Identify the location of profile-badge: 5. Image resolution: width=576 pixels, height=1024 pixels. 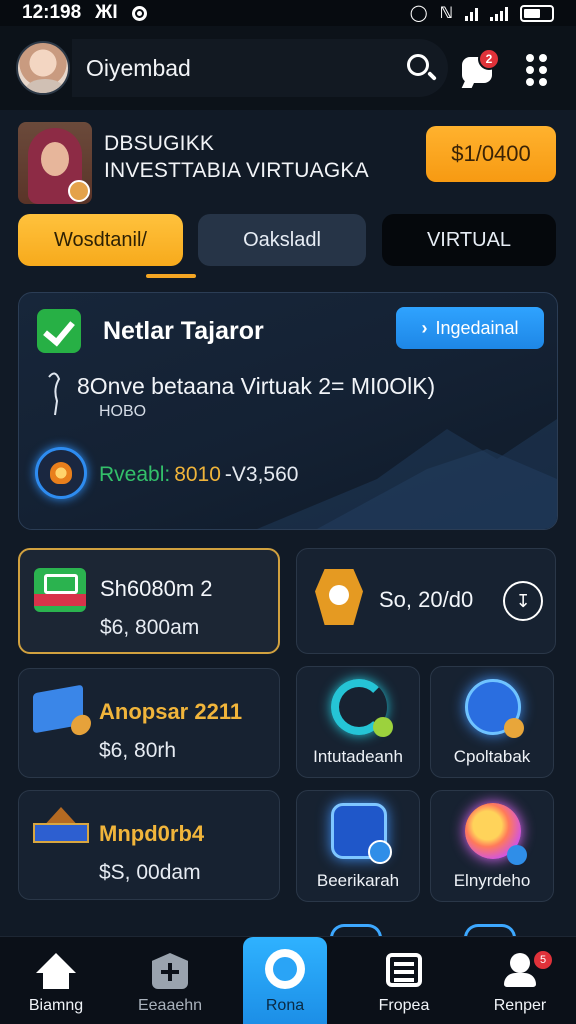
(543, 960).